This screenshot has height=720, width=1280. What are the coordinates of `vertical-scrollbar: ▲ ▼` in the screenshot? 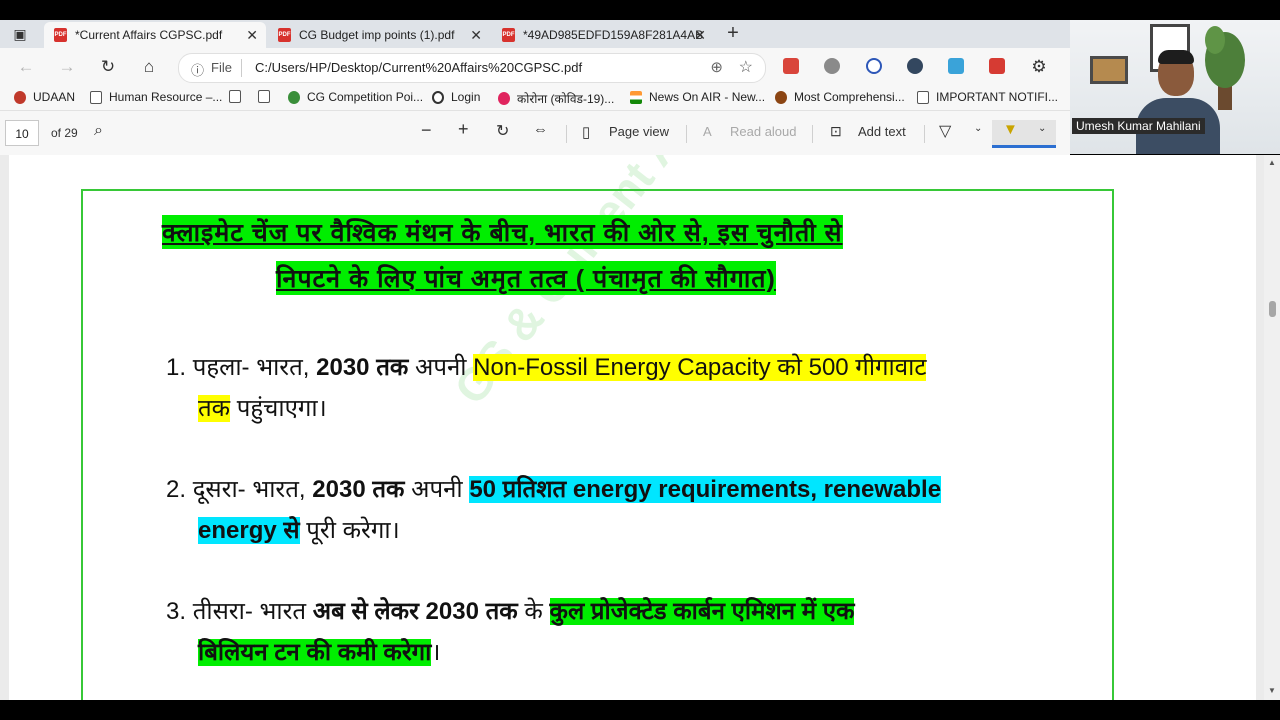 It's located at (1272, 427).